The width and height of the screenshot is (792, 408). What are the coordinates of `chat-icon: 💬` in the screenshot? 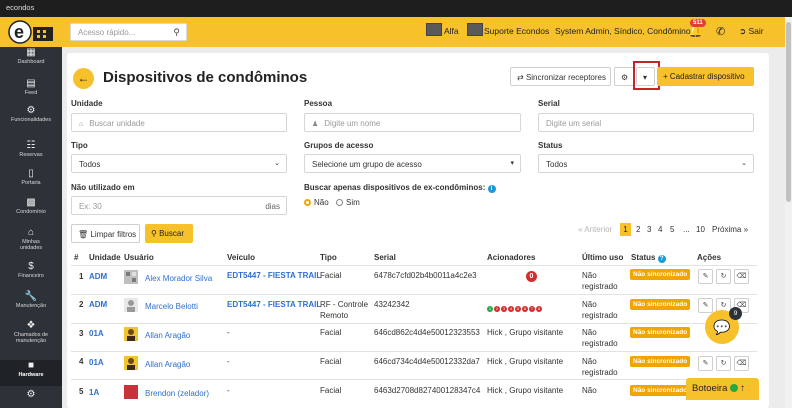 It's located at (722, 327).